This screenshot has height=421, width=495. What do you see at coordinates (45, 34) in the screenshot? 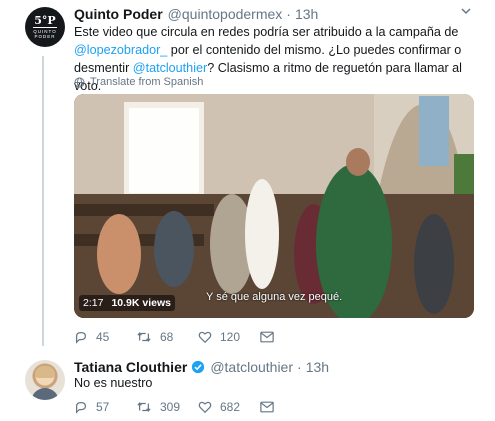
I see `avatar-logo-subtext: QUINTO PODER` at bounding box center [45, 34].